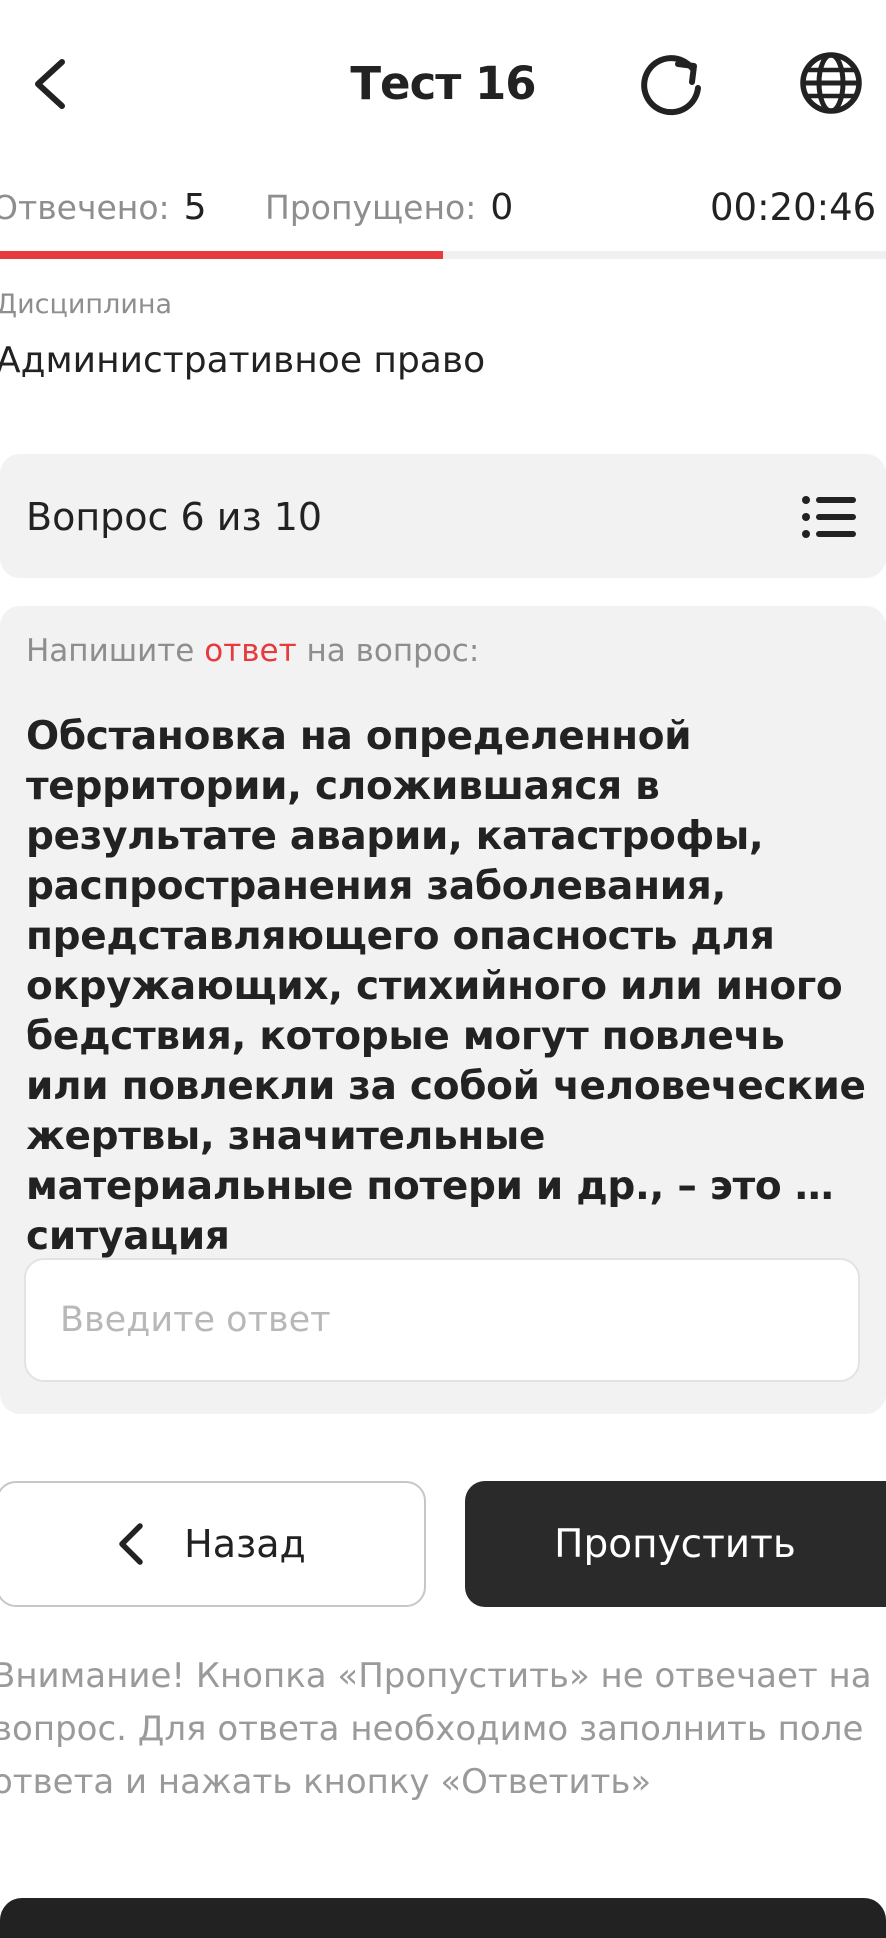 The width and height of the screenshot is (886, 1938). I want to click on answer-instruction: Напишите ответ на вопрос:, so click(252, 651).